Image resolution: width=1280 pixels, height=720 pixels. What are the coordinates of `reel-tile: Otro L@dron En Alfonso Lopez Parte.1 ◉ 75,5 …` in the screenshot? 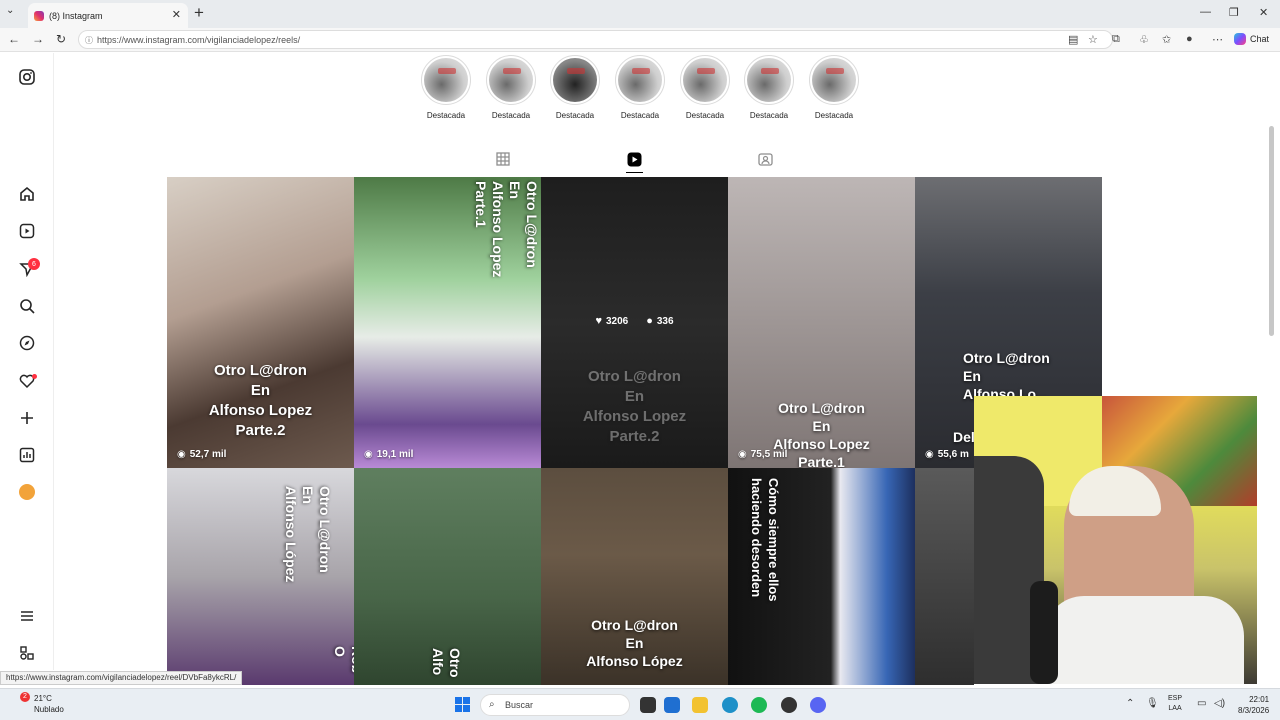 It's located at (821, 322).